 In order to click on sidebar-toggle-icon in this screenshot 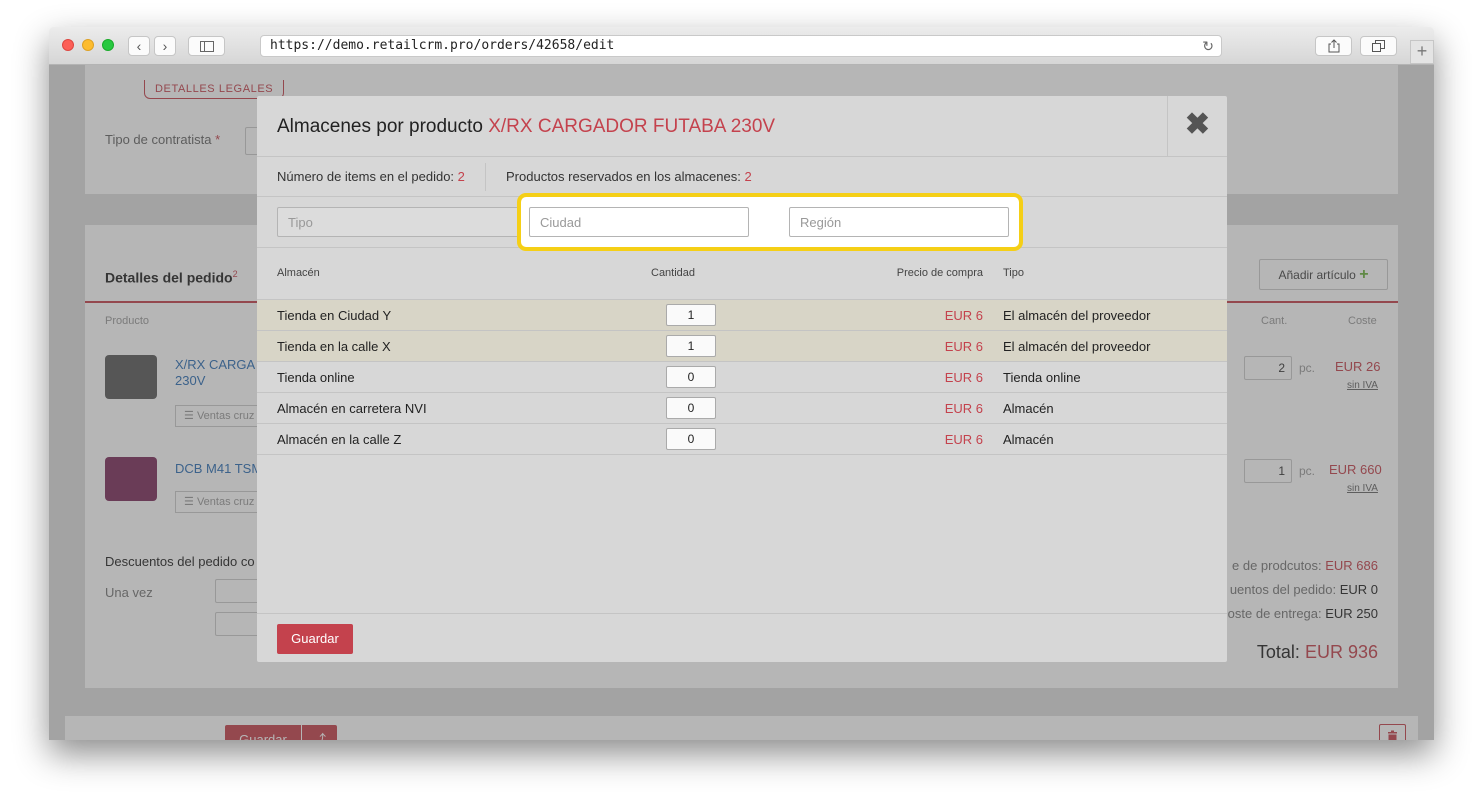, I will do `click(206, 46)`.